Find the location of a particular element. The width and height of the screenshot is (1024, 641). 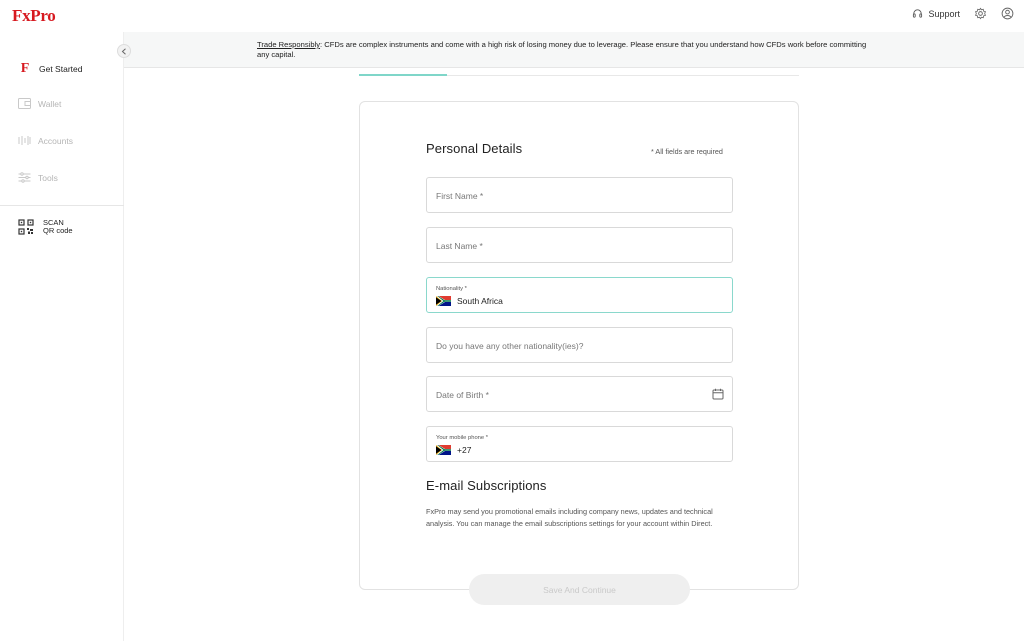

sidebar-item-wallet: Wallet is located at coordinates (39, 103).